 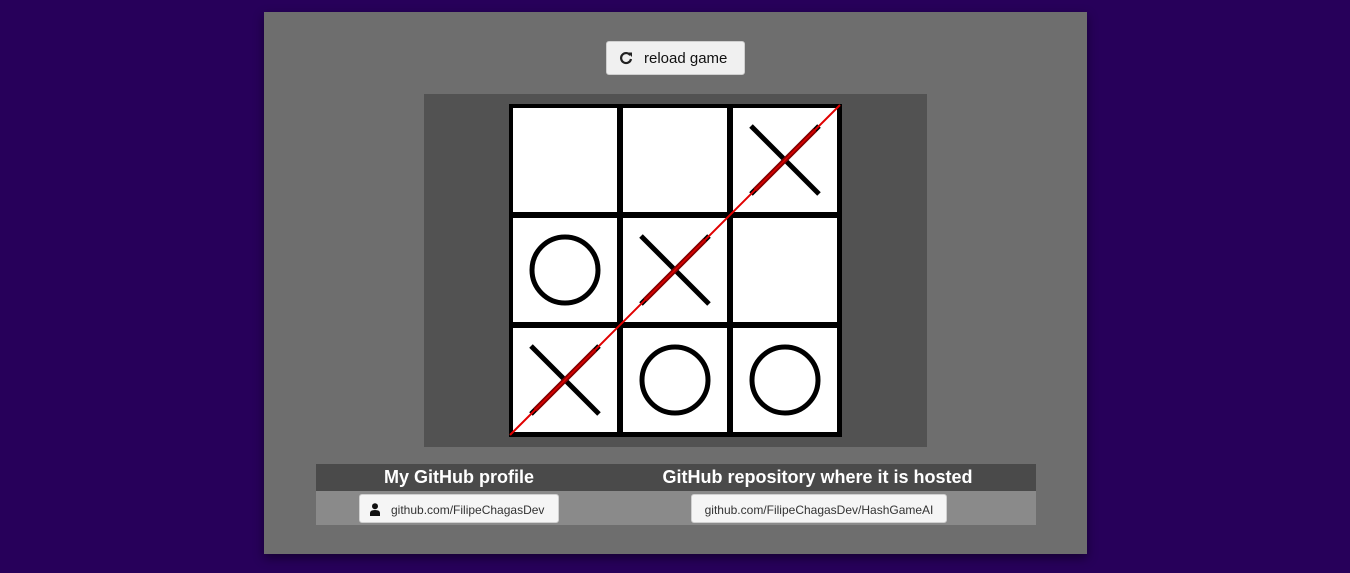 What do you see at coordinates (459, 477) in the screenshot?
I see `profile-title: My GitHub profile` at bounding box center [459, 477].